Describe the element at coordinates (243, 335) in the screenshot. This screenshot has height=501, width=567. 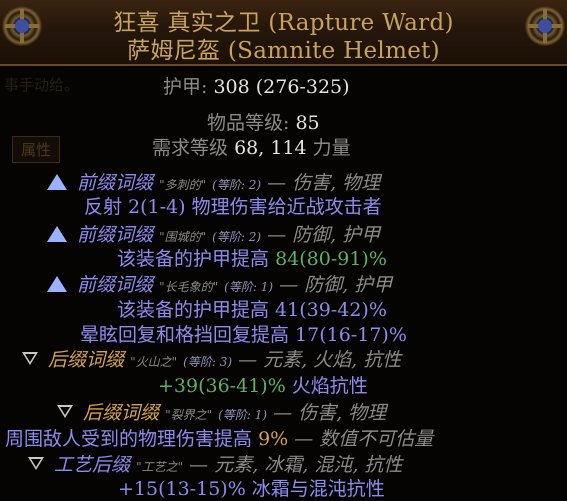
I see `mod-line: 晕眩回复和格挡回复提高 17(16-17)%` at that location.